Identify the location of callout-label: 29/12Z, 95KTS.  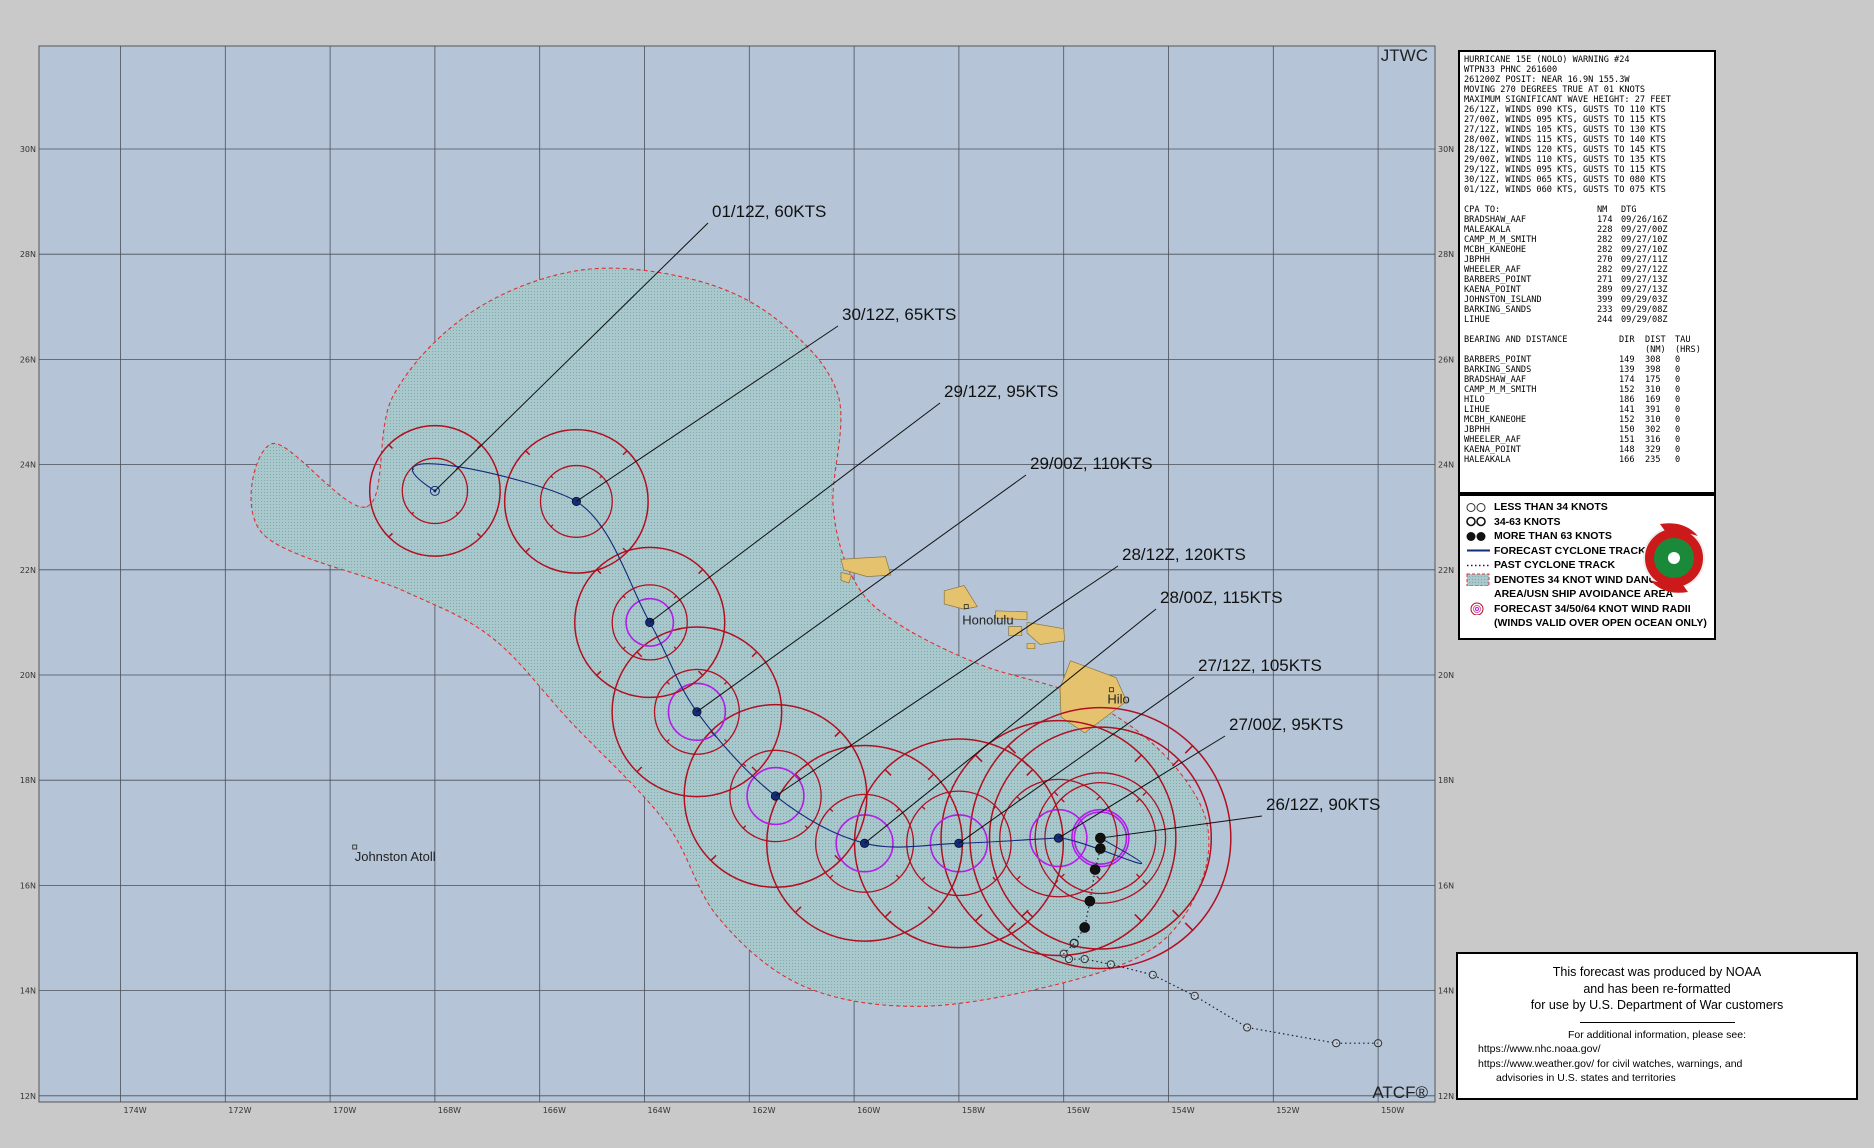
(1001, 391).